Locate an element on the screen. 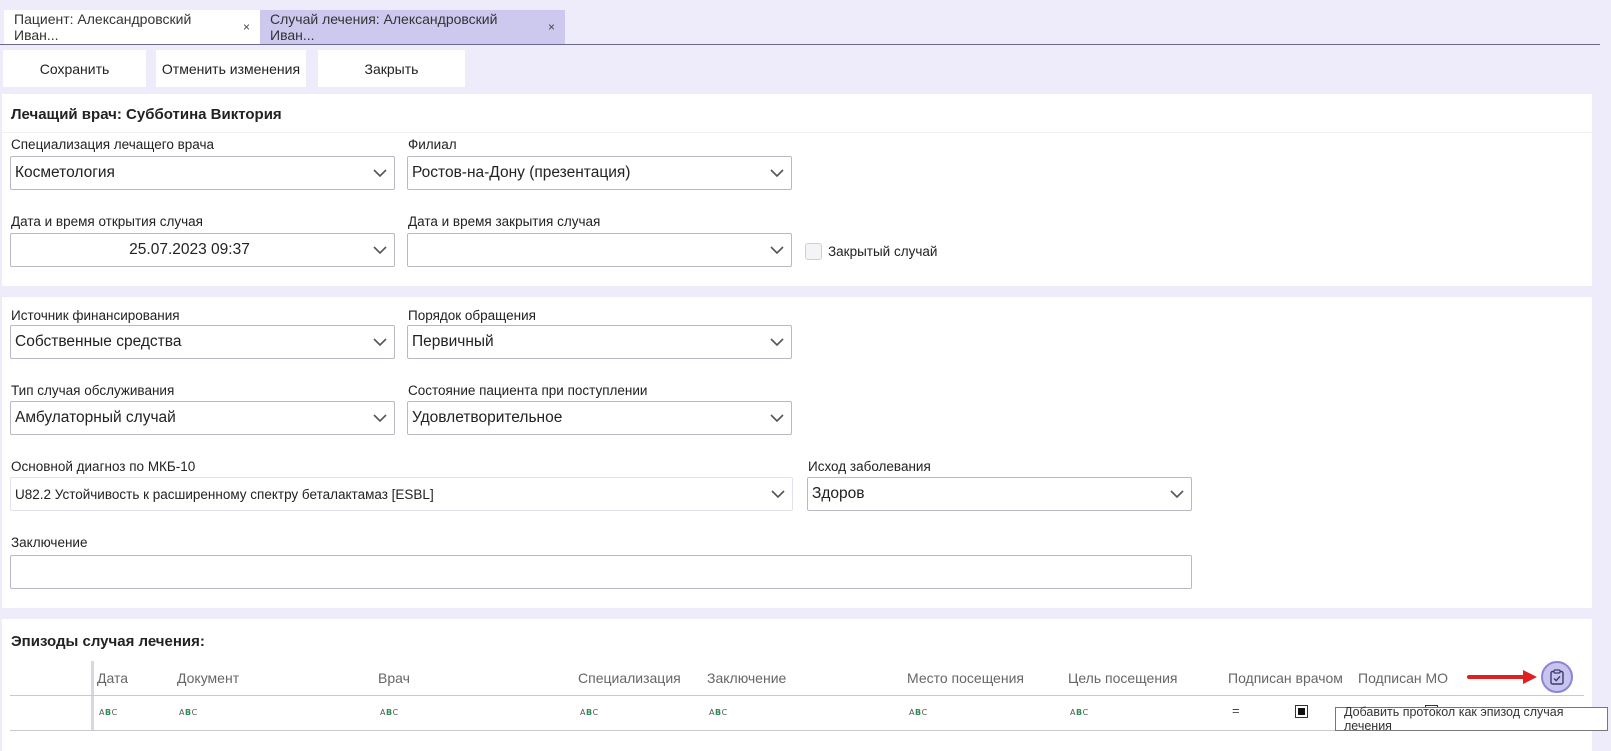  specialization-select: Косметология is located at coordinates (202, 173).